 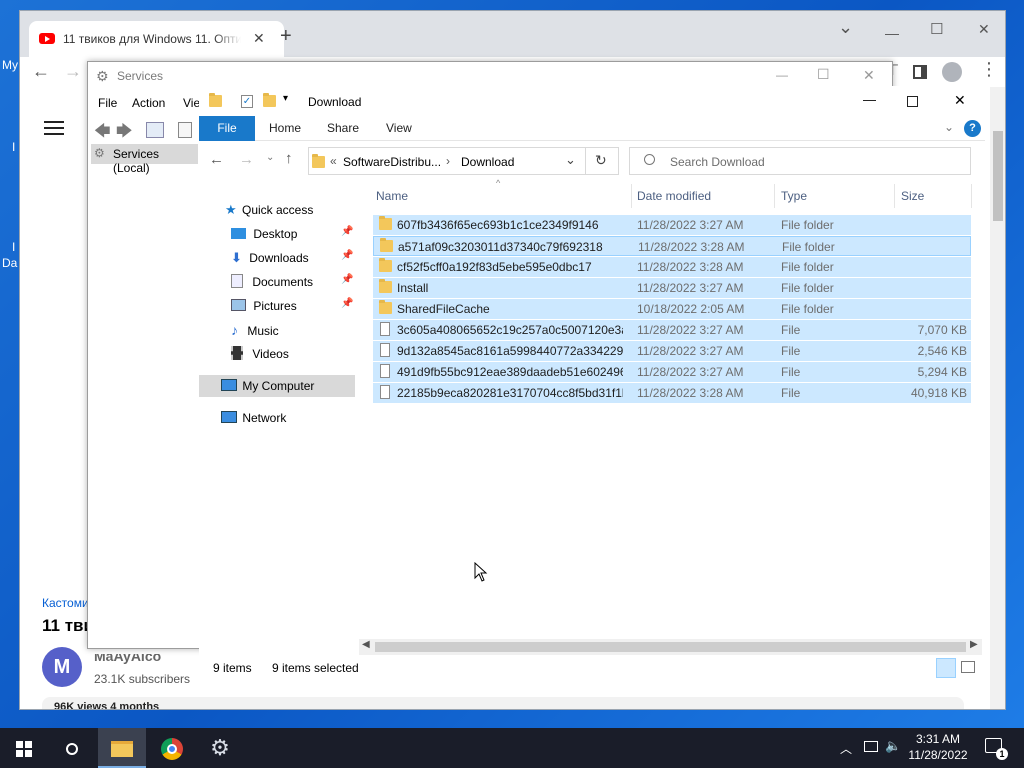 What do you see at coordinates (869, 75) in the screenshot?
I see `services-close-button: ✕` at bounding box center [869, 75].